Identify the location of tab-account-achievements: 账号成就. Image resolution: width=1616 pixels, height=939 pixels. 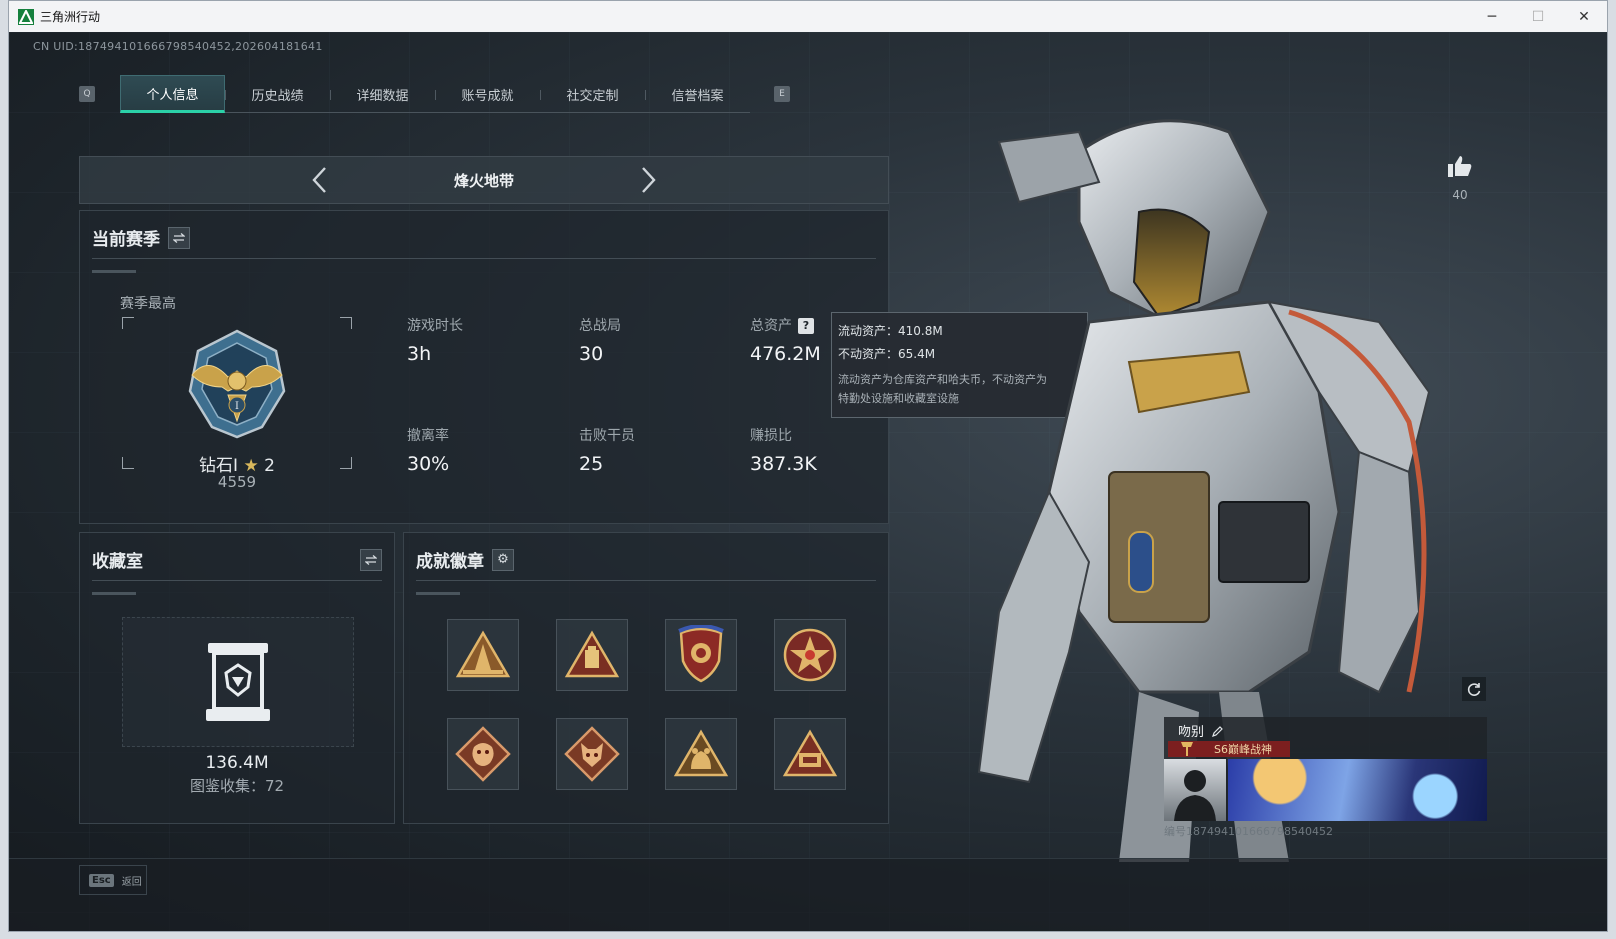
(487, 94).